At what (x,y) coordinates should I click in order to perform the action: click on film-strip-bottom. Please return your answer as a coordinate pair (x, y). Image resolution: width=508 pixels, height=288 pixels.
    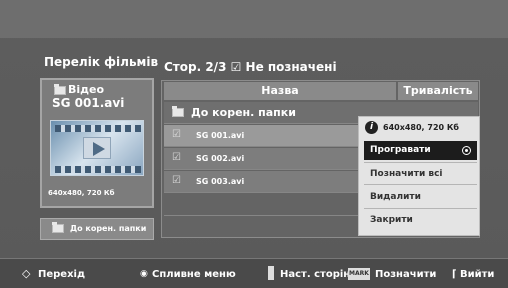
    Looking at the image, I should click on (98, 169).